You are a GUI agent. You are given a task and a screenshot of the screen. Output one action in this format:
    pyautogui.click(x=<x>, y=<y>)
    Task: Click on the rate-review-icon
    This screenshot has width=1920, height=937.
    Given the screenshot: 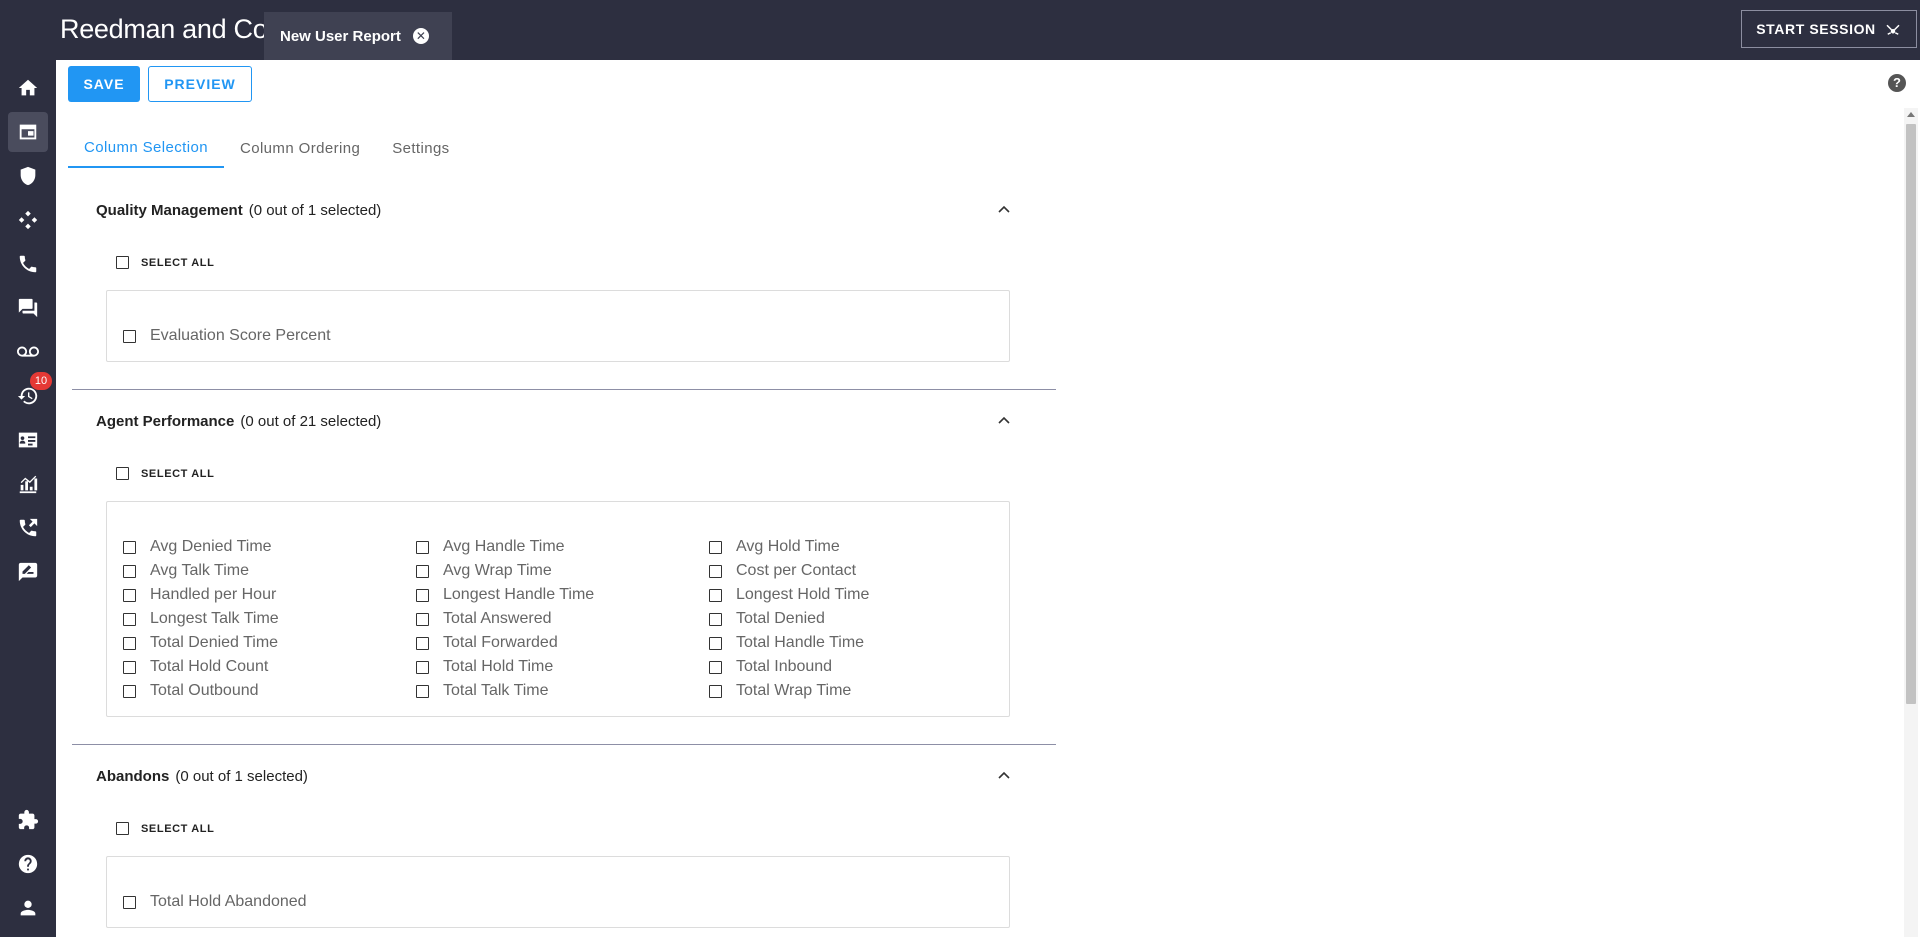 What is the action you would take?
    pyautogui.click(x=28, y=572)
    